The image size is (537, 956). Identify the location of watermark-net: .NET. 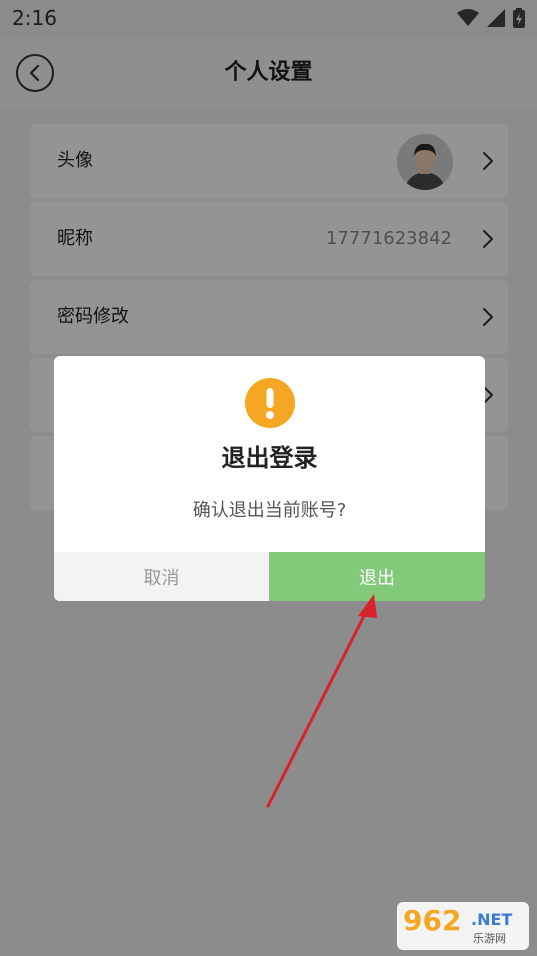
(492, 919).